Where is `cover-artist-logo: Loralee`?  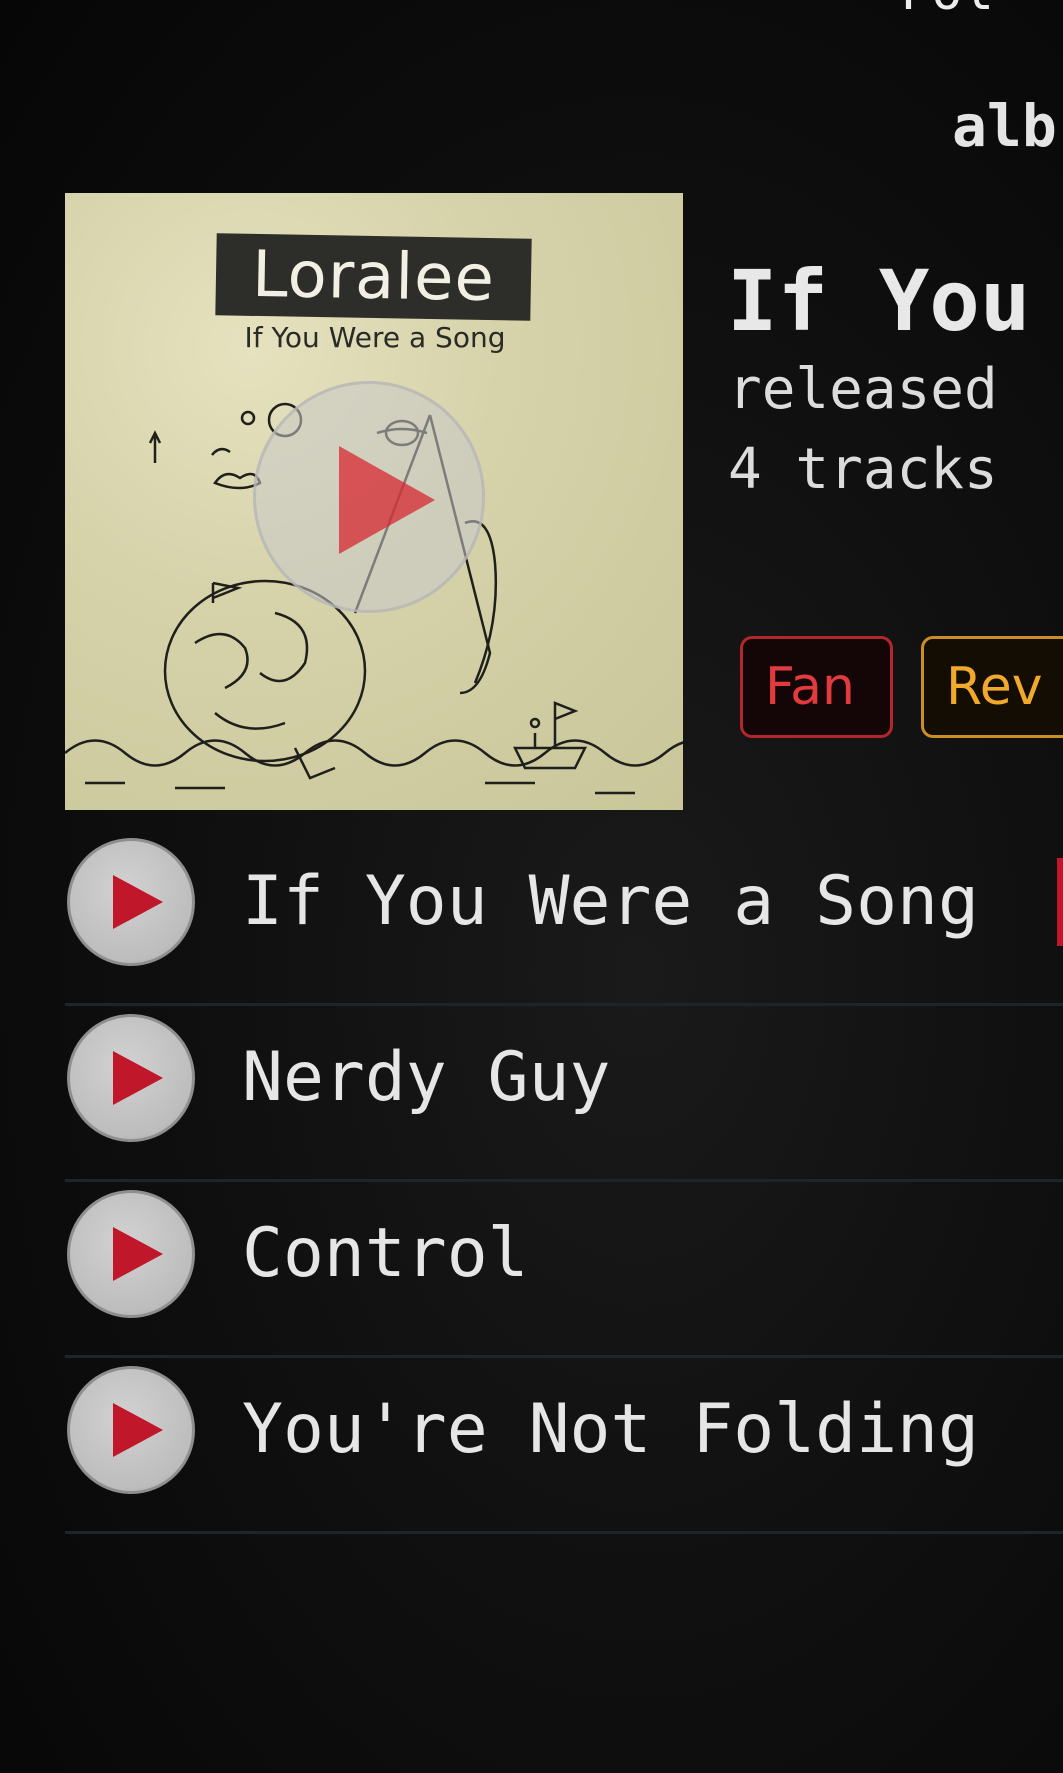 cover-artist-logo: Loralee is located at coordinates (373, 277).